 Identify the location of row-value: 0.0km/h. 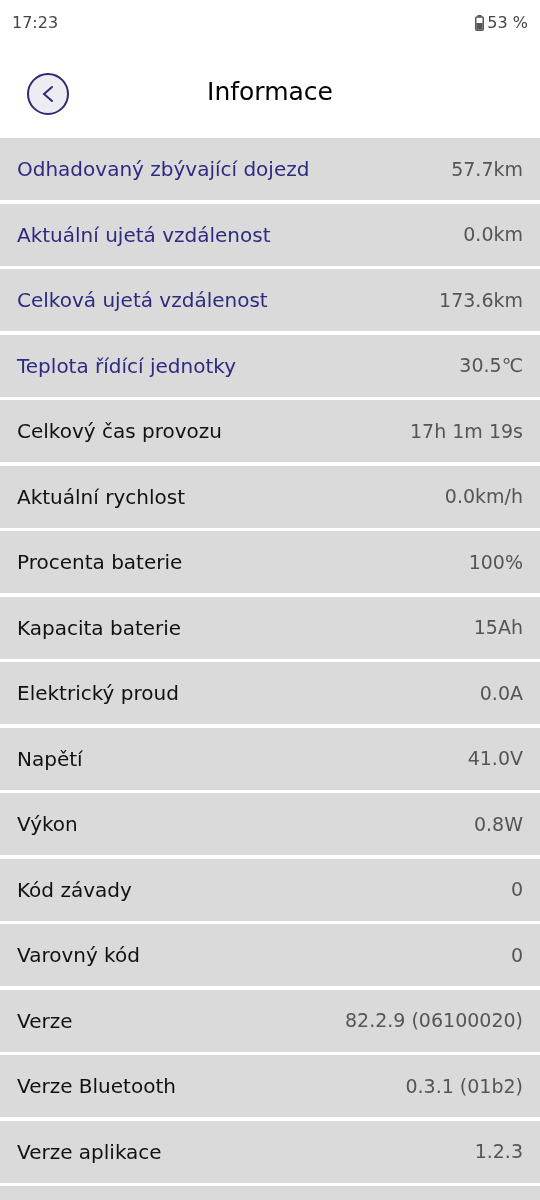
(483, 497).